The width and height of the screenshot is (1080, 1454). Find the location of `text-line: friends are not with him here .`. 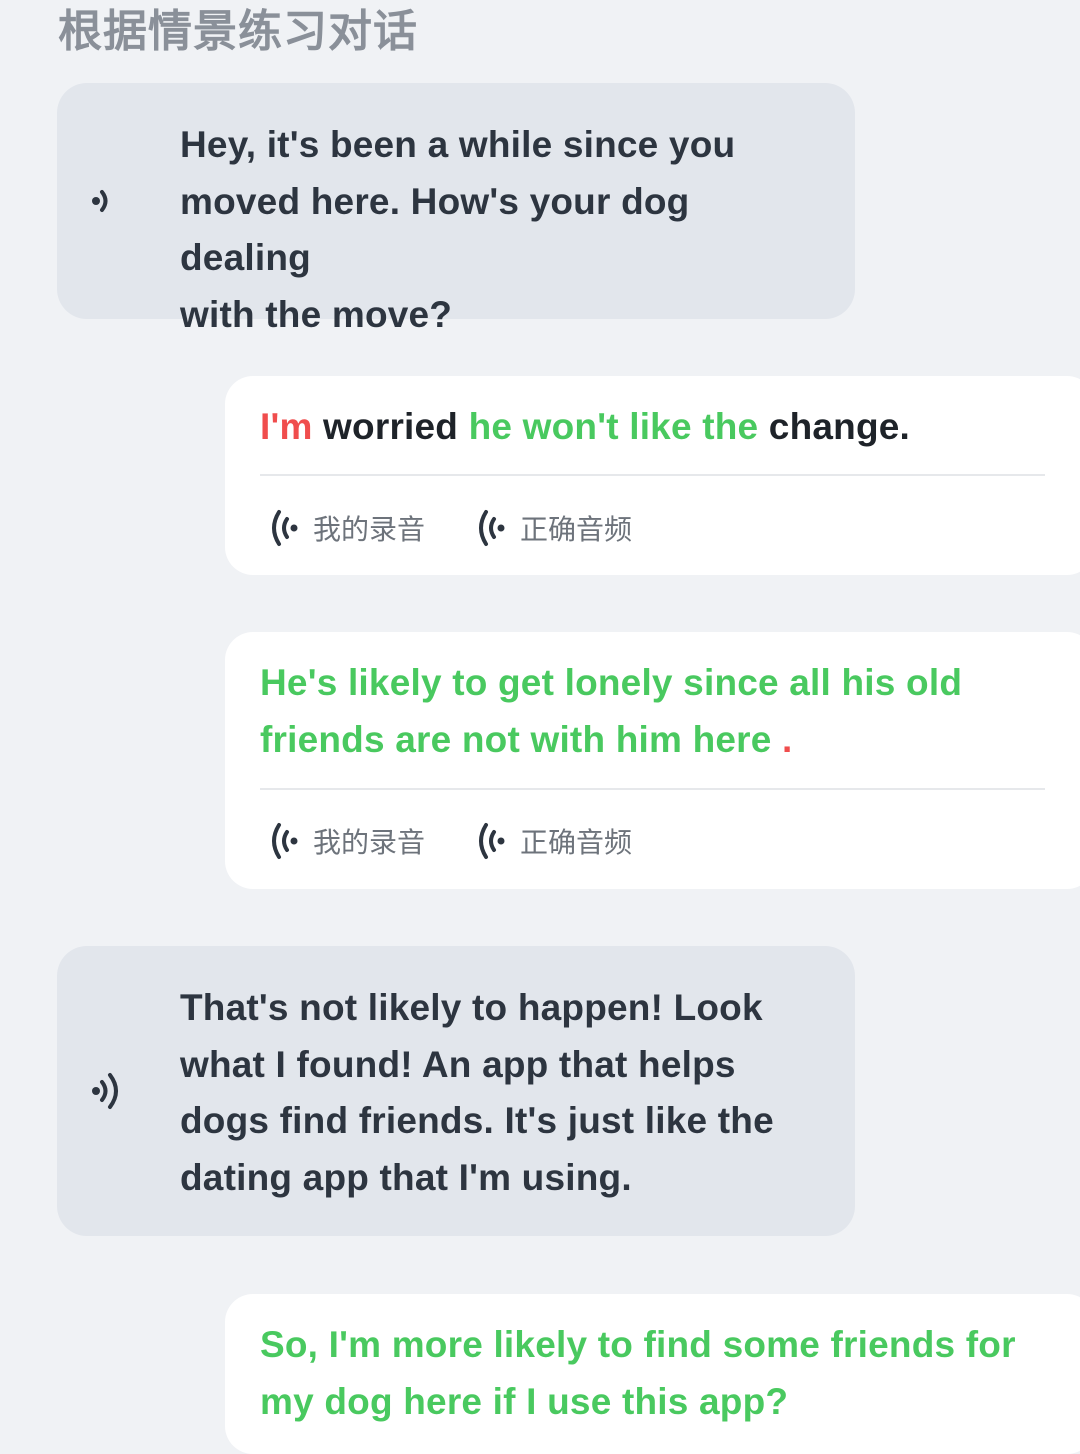

text-line: friends are not with him here . is located at coordinates (640, 739).